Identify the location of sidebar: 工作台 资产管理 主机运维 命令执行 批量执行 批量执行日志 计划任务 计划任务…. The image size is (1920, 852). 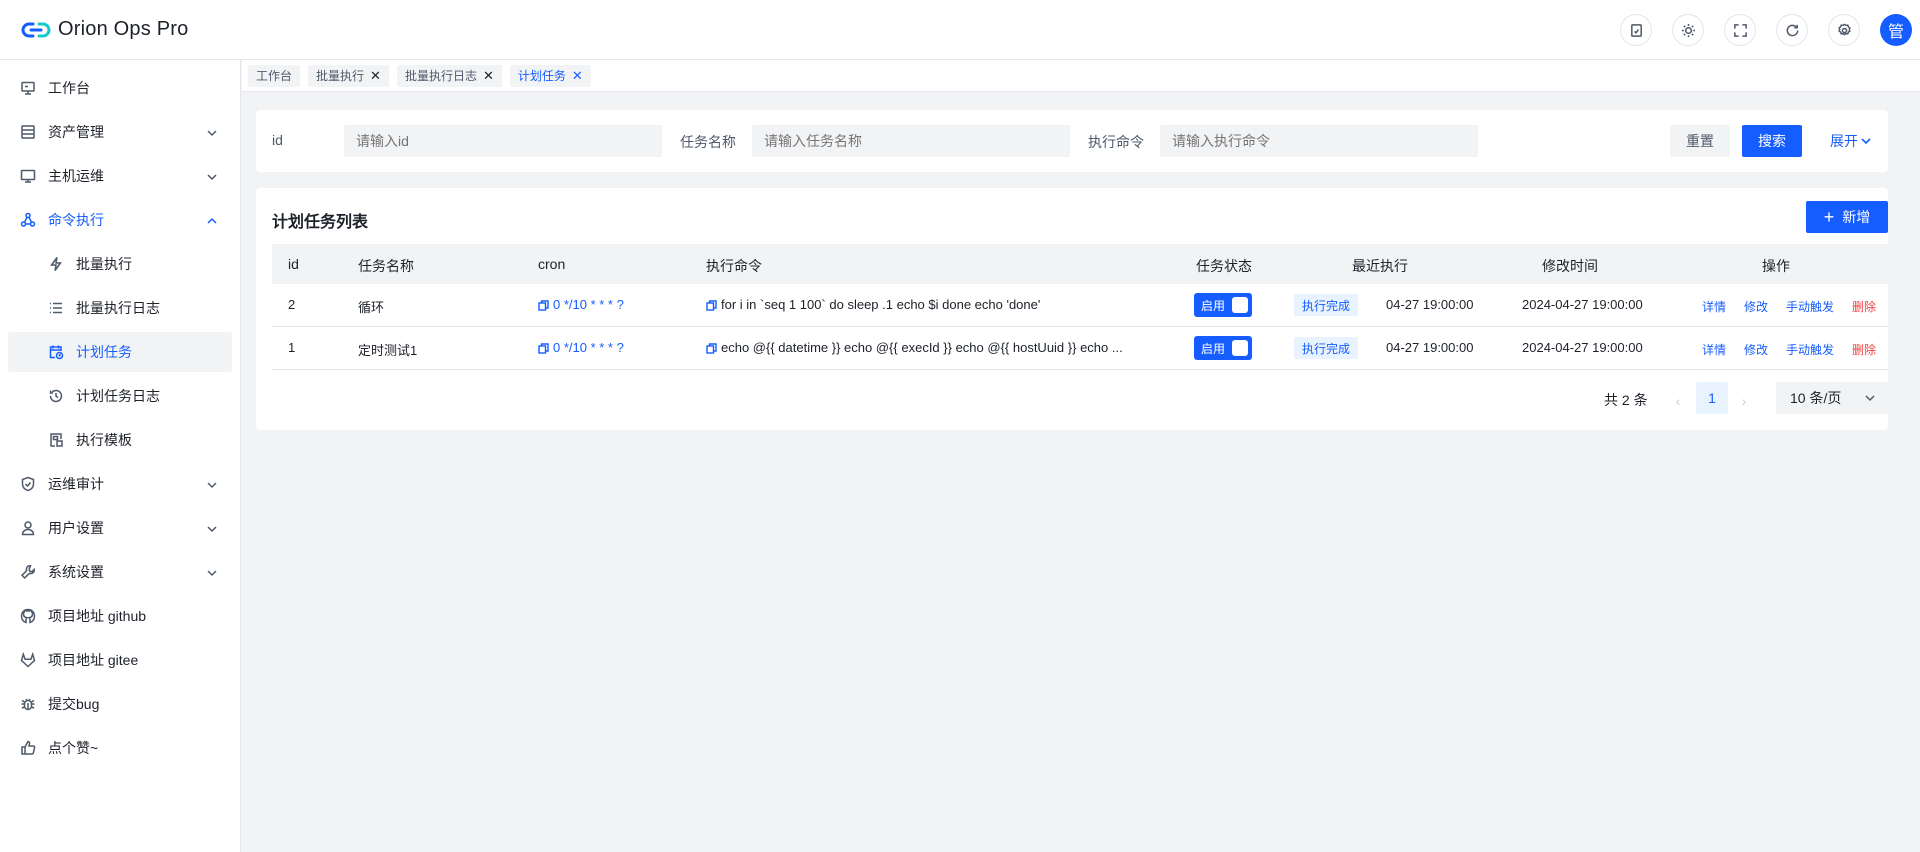
(120, 456).